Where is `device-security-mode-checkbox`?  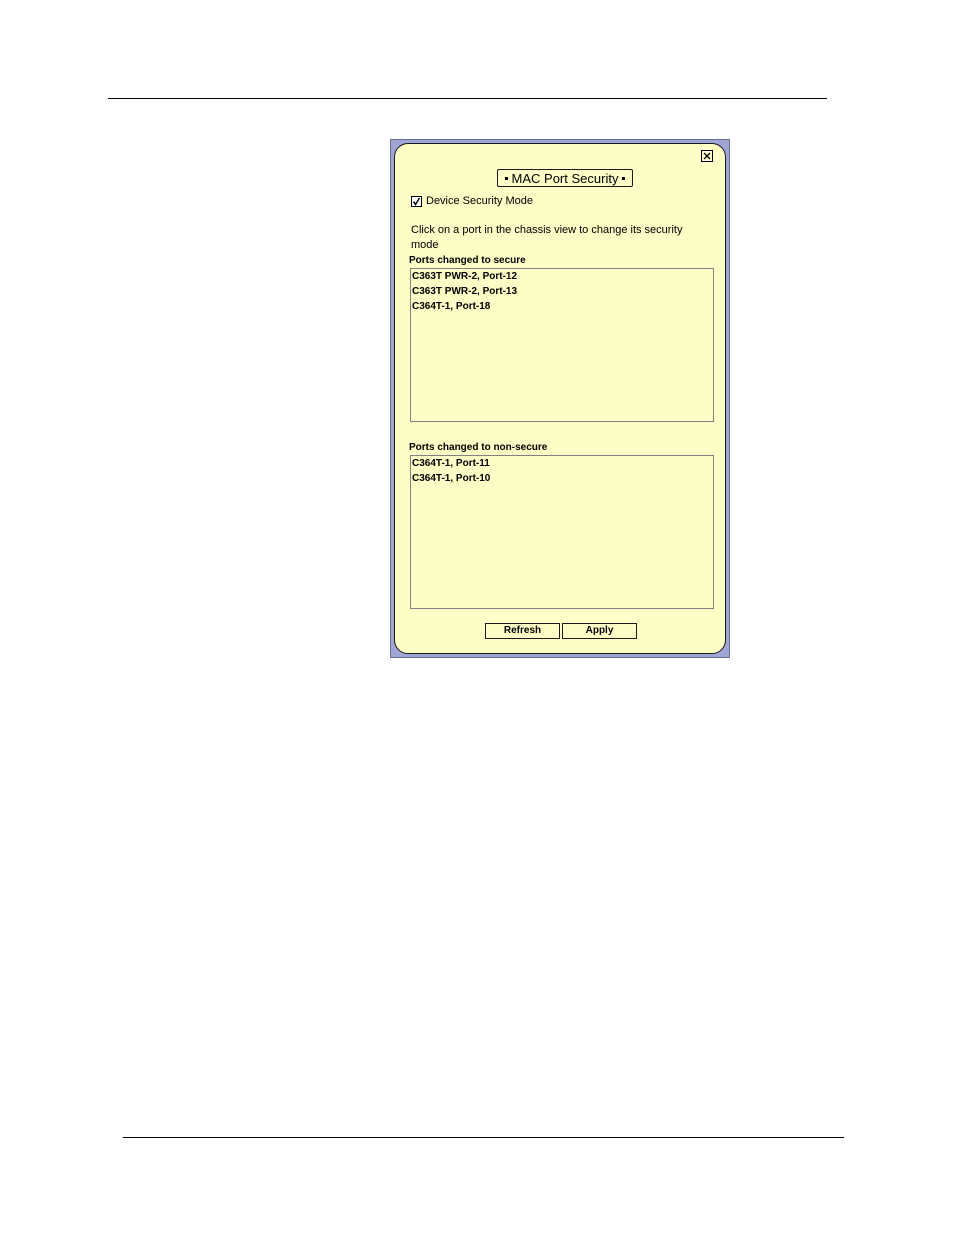
device-security-mode-checkbox is located at coordinates (416, 201).